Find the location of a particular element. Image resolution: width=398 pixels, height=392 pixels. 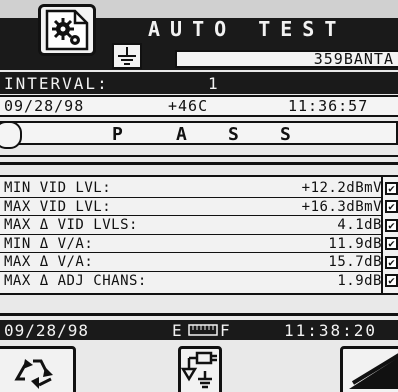

result-letter: A is located at coordinates (181, 134).